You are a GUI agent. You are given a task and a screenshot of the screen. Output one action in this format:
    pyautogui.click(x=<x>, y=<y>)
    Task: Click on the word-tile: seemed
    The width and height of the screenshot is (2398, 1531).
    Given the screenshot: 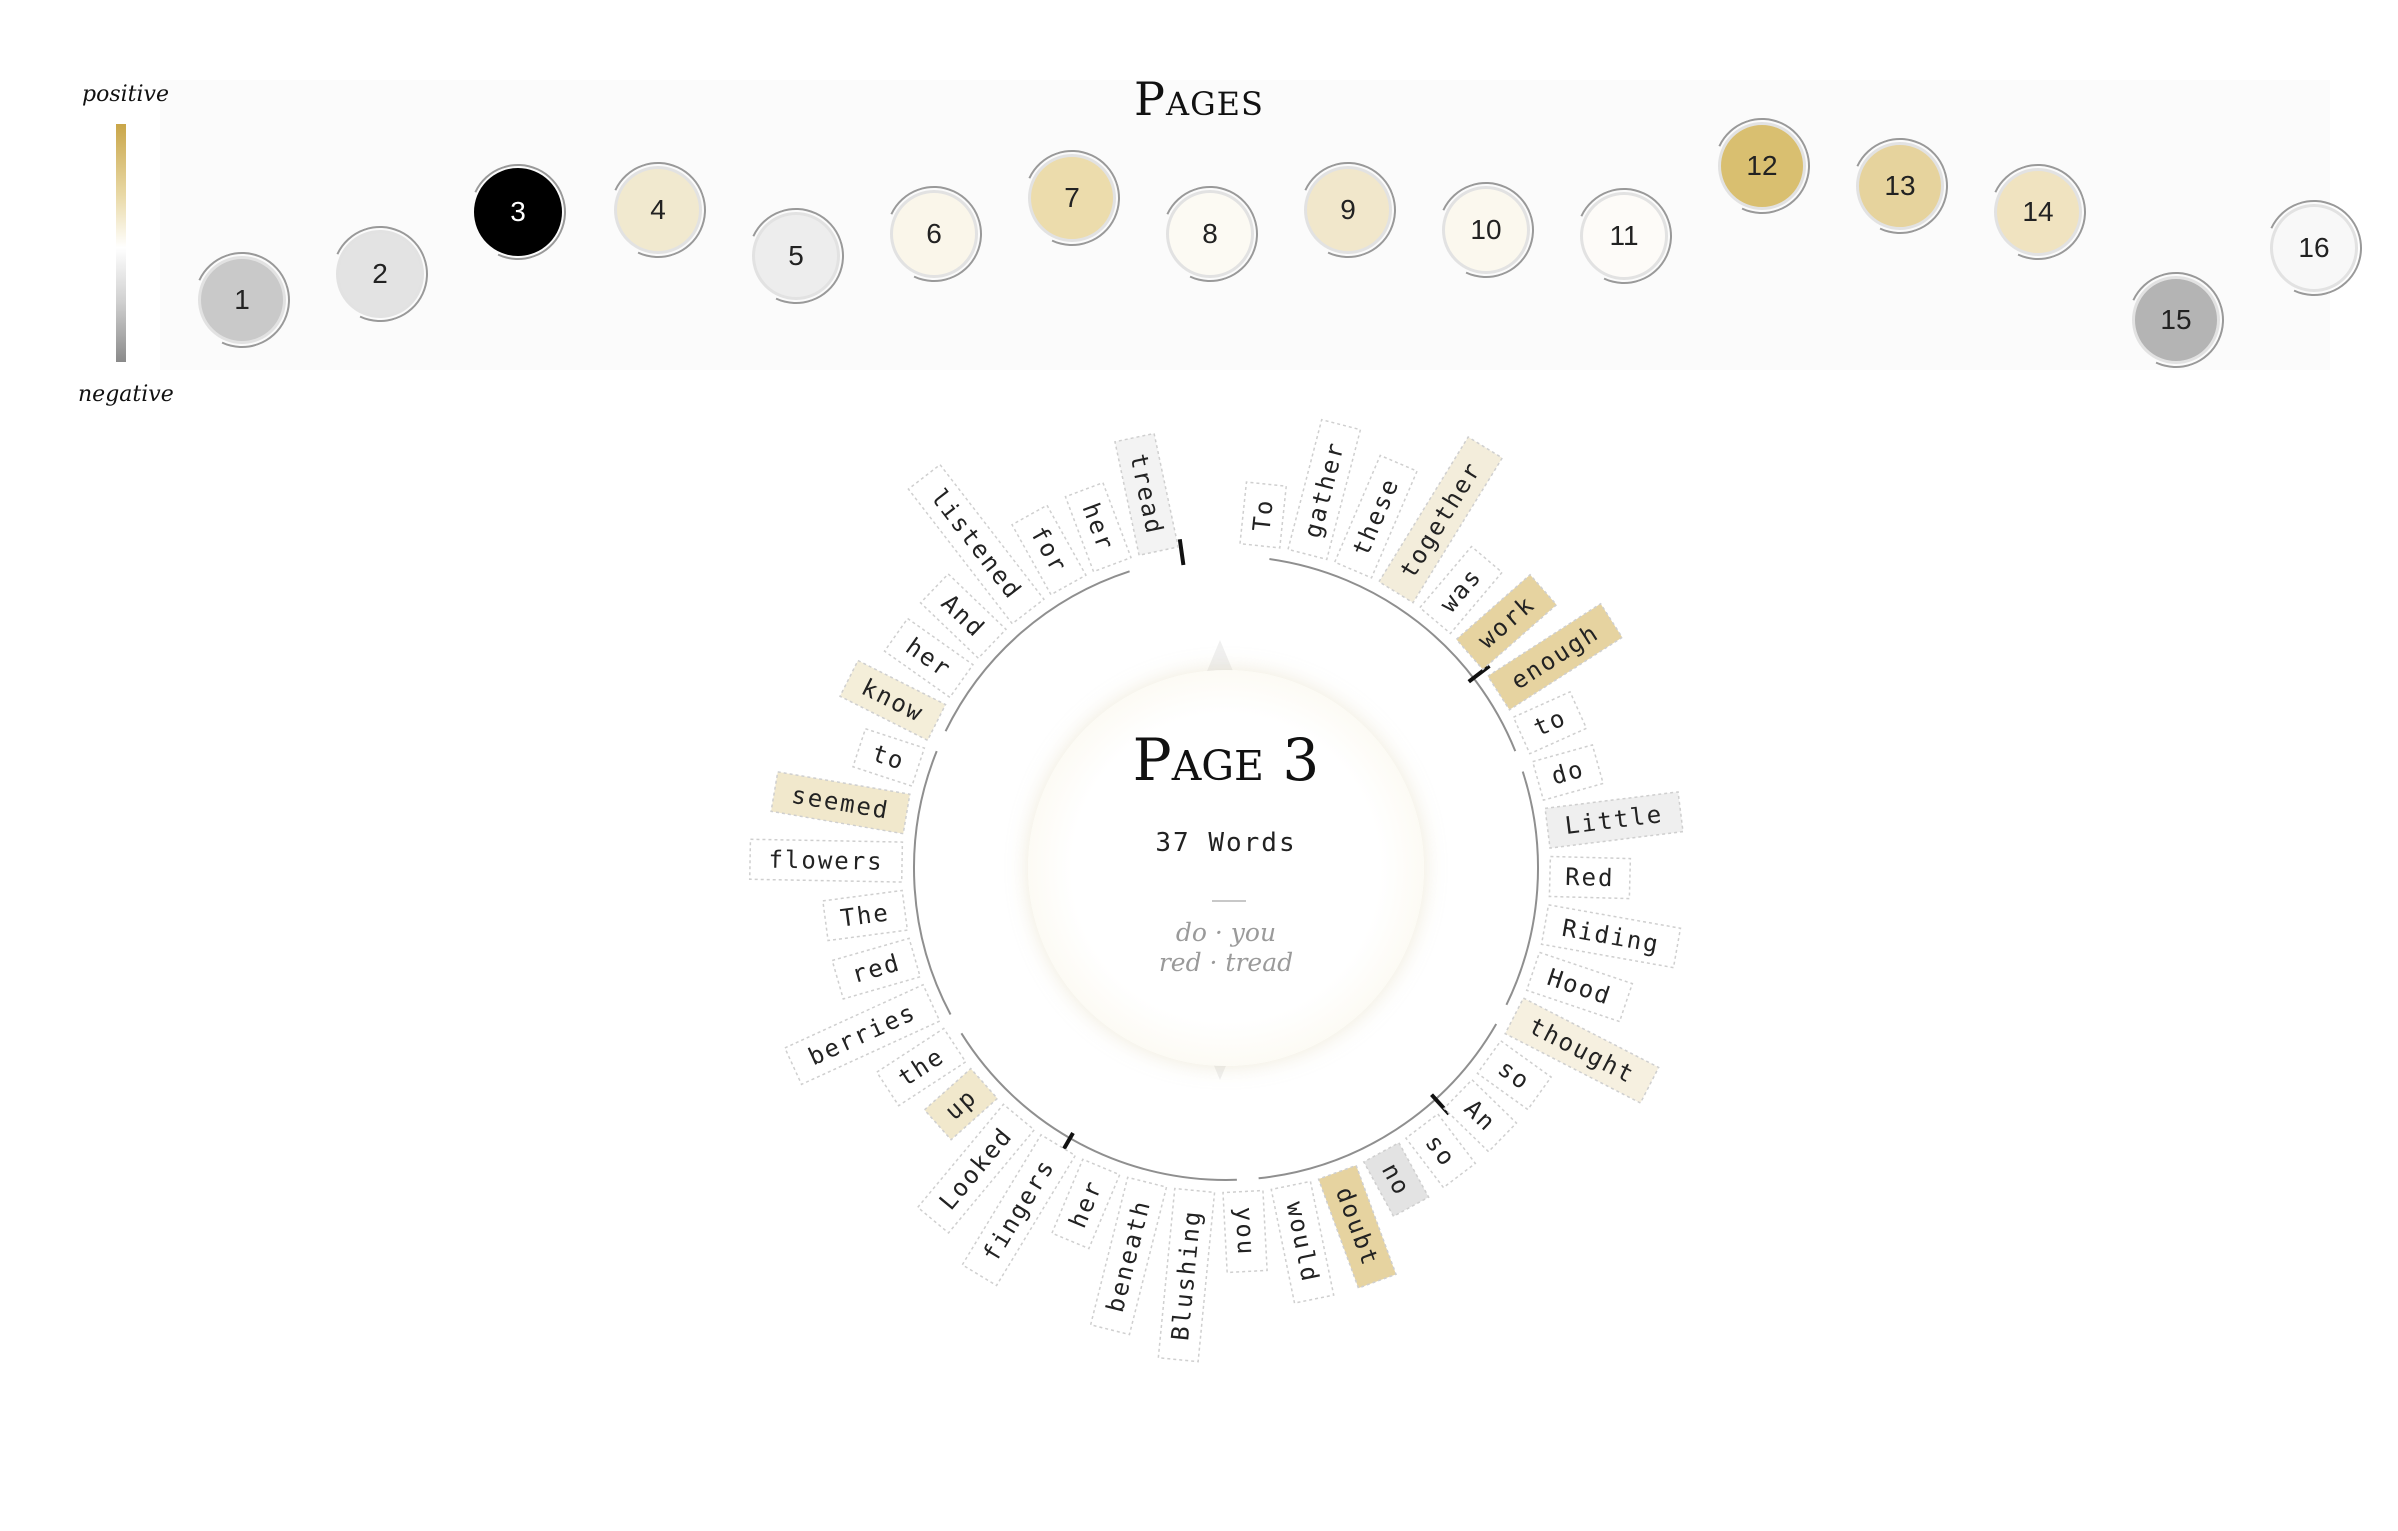 What is the action you would take?
    pyautogui.click(x=840, y=803)
    